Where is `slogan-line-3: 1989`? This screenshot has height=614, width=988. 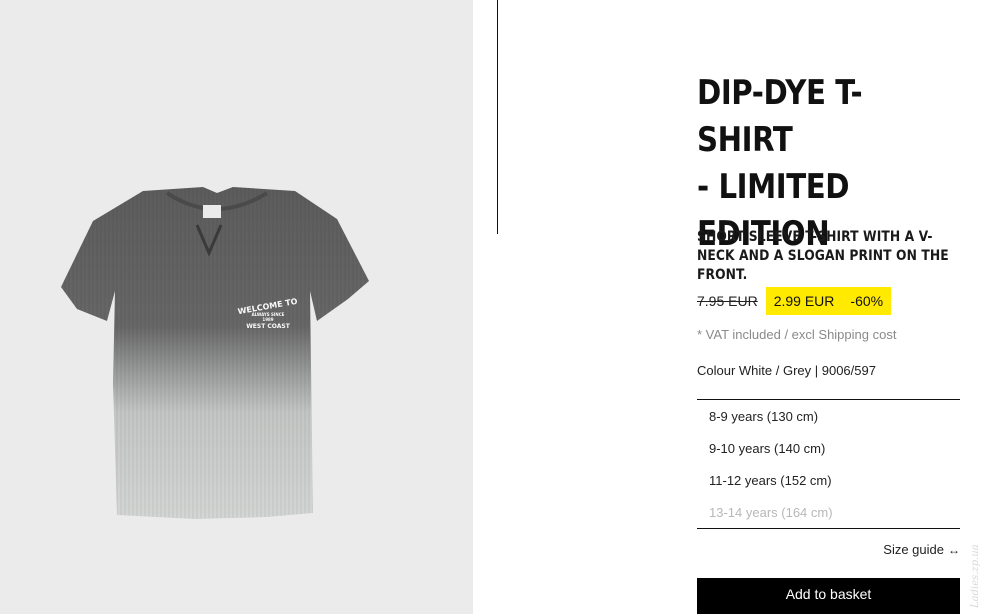
slogan-line-3: 1989 is located at coordinates (267, 319).